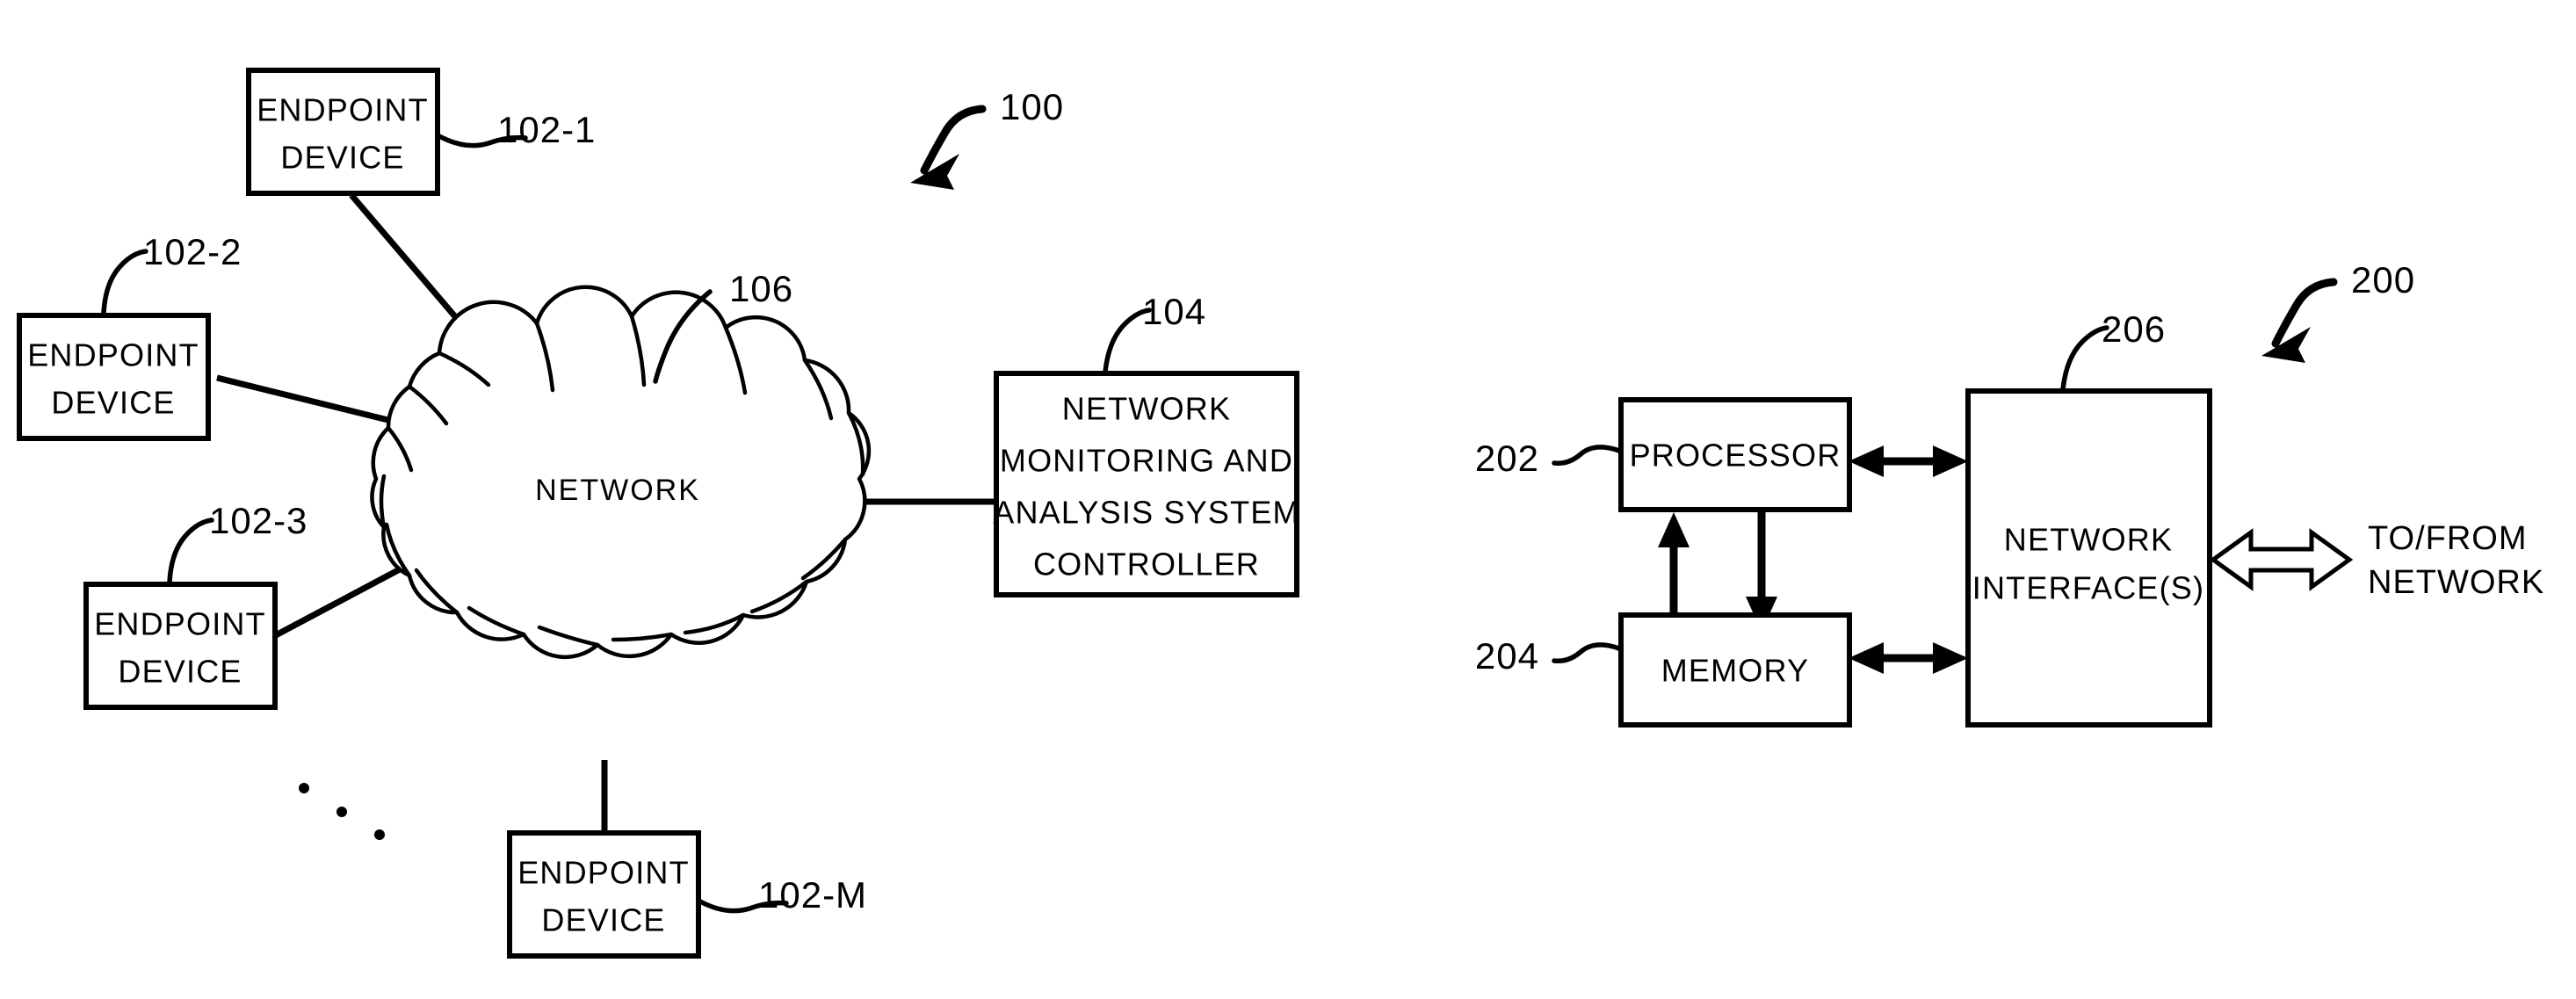 The width and height of the screenshot is (2576, 999). I want to click on figure-marker-200: 200, so click(2338, 311).